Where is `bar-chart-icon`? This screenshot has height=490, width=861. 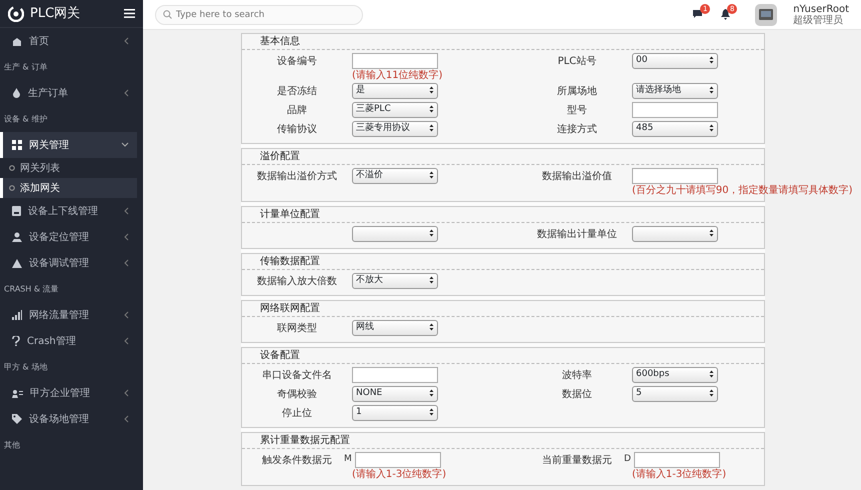 bar-chart-icon is located at coordinates (17, 315).